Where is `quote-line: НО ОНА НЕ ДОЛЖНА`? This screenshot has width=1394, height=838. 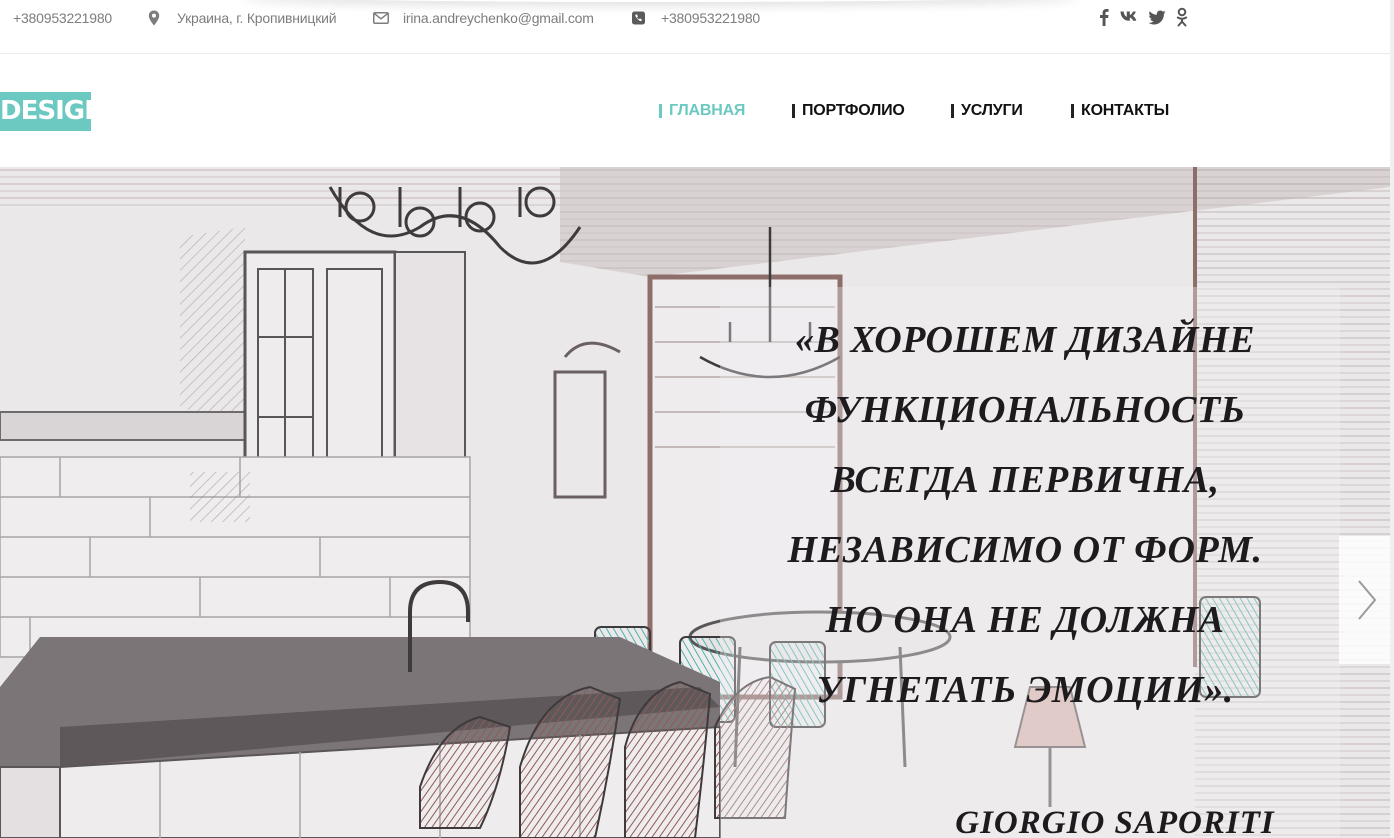 quote-line: НО ОНА НЕ ДОЛЖНА is located at coordinates (1025, 620).